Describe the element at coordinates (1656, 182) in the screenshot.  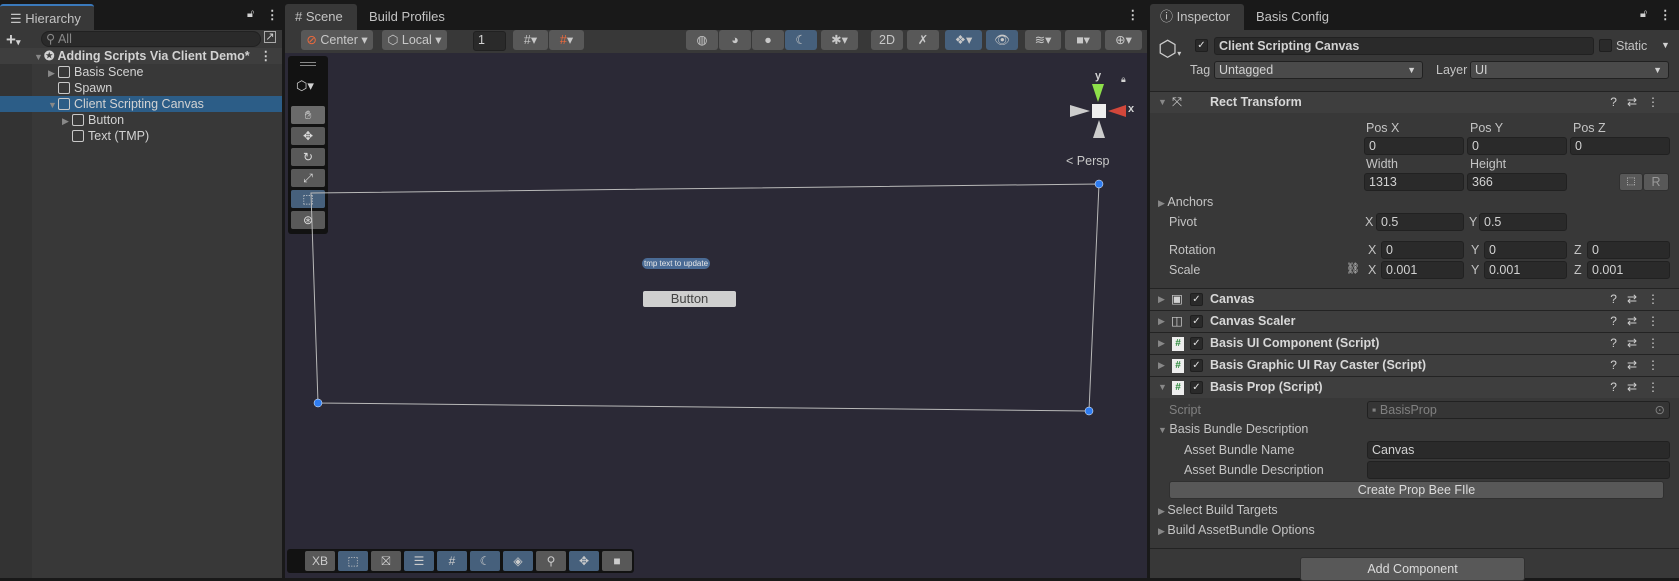
I see `raw-edit-button: R` at that location.